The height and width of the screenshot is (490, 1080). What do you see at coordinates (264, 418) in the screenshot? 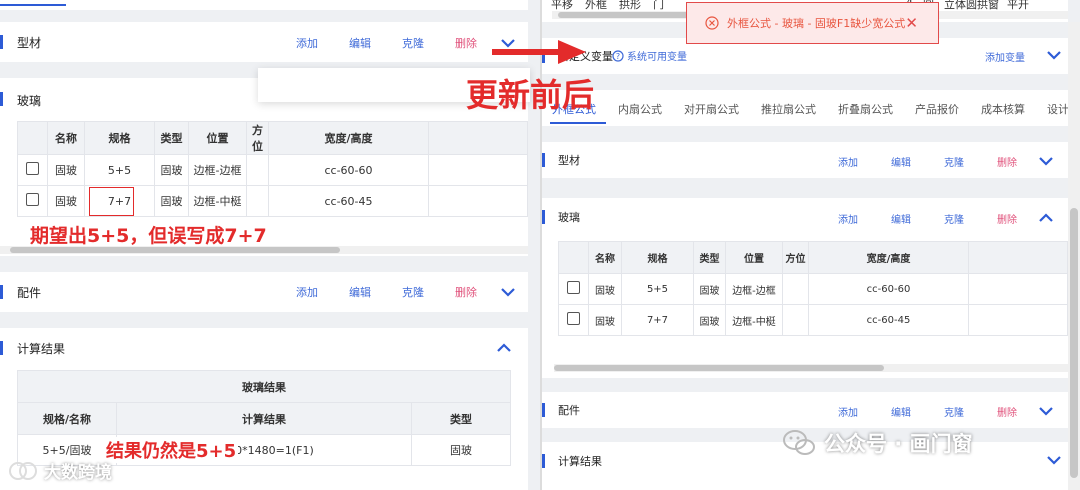
I see `col-header: 计算结果` at bounding box center [264, 418].